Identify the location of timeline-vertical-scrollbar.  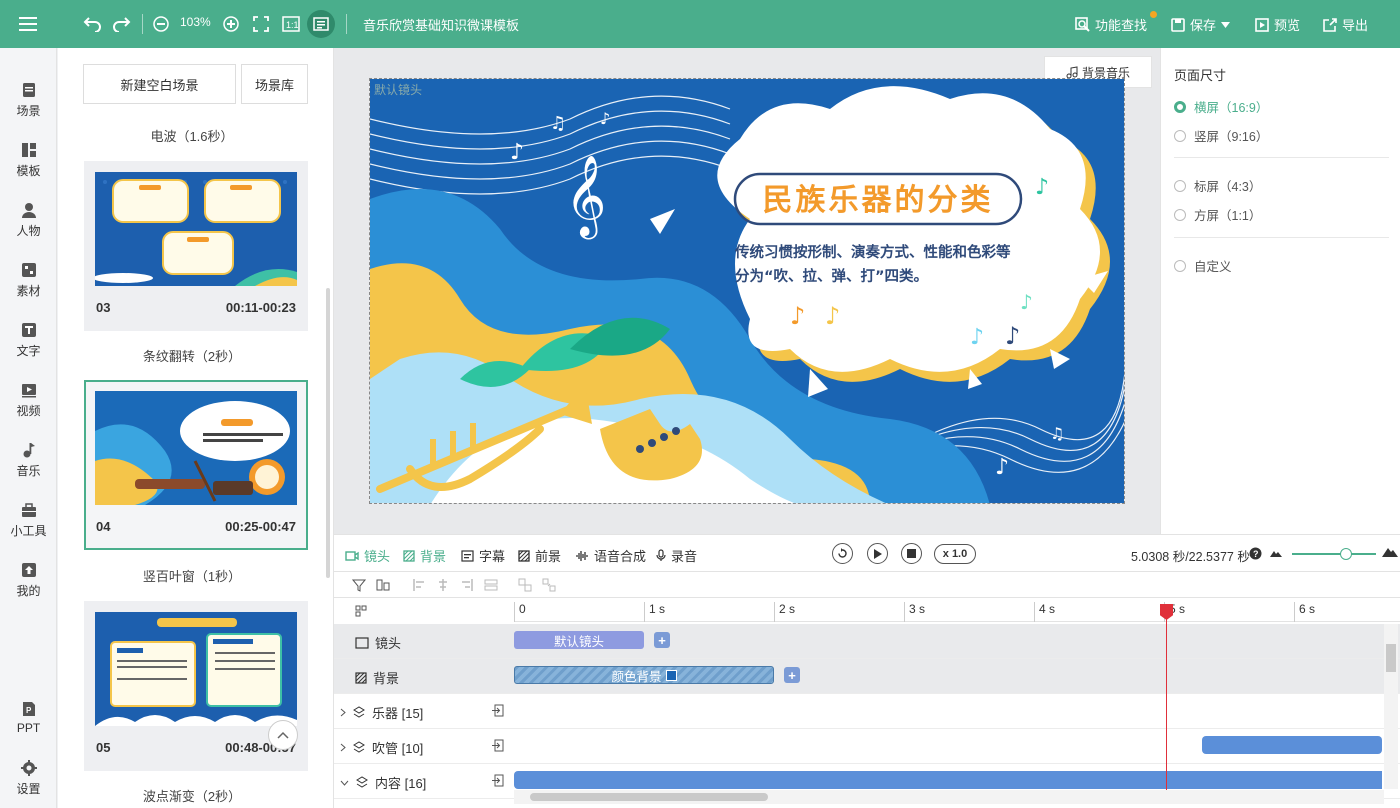
(1391, 706).